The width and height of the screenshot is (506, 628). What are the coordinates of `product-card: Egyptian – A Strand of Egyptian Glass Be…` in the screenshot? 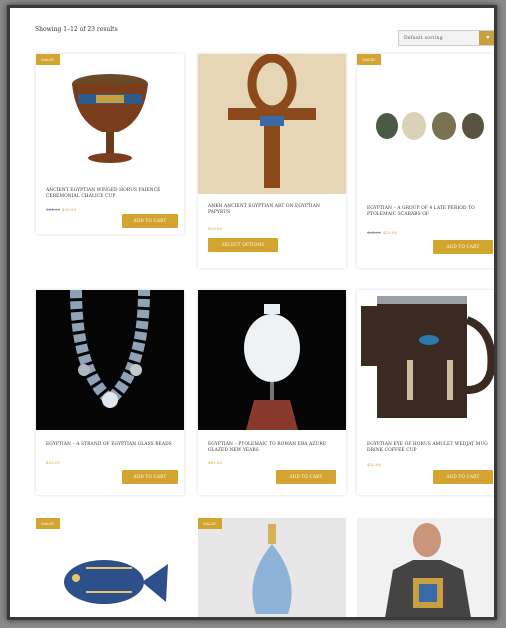 It's located at (110, 392).